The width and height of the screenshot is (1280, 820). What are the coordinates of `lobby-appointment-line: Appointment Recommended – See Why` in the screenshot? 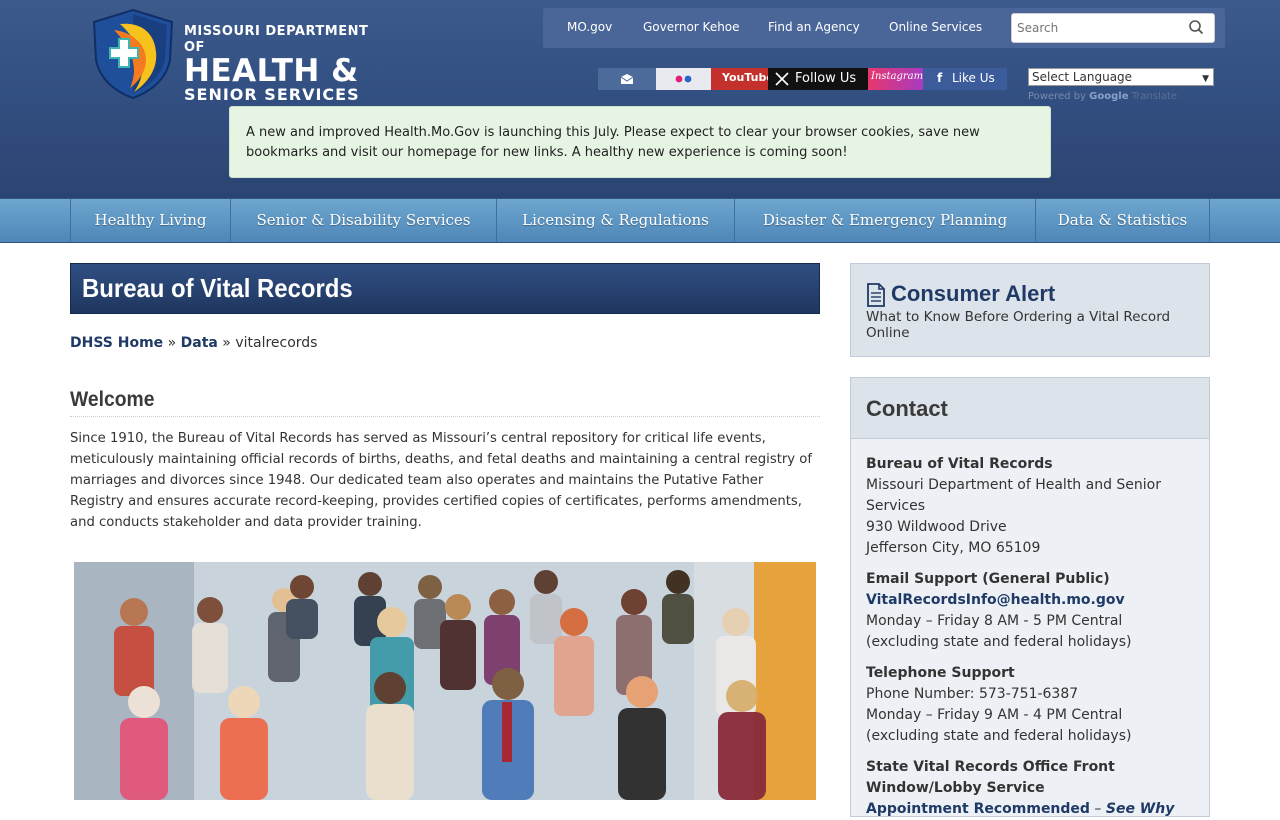 It's located at (1033, 809).